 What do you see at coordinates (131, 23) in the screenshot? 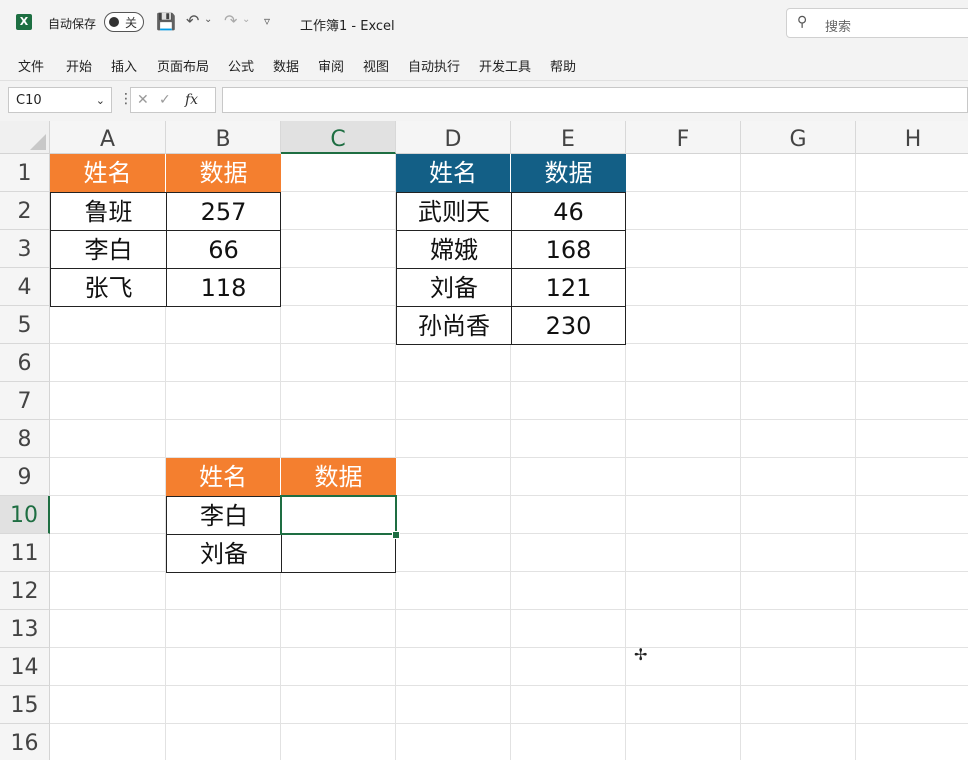
I see `autosave-state: 关` at bounding box center [131, 23].